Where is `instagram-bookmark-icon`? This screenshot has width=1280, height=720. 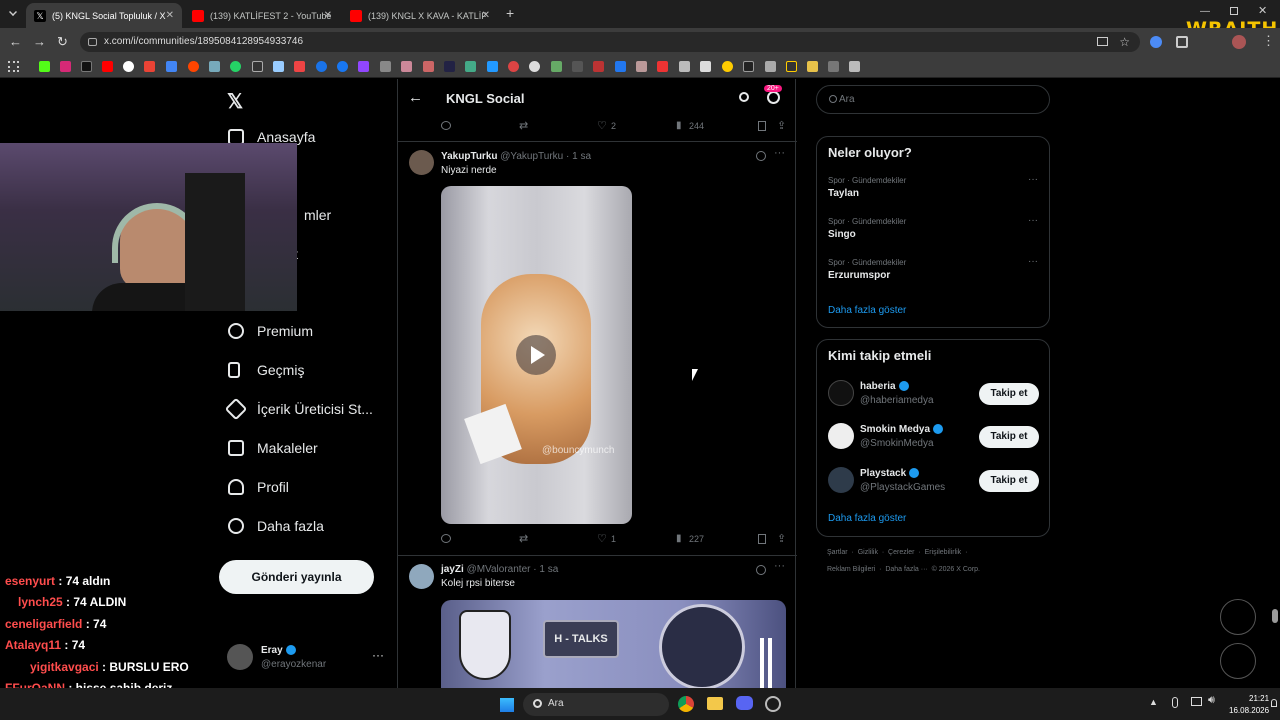 instagram-bookmark-icon is located at coordinates (65, 66).